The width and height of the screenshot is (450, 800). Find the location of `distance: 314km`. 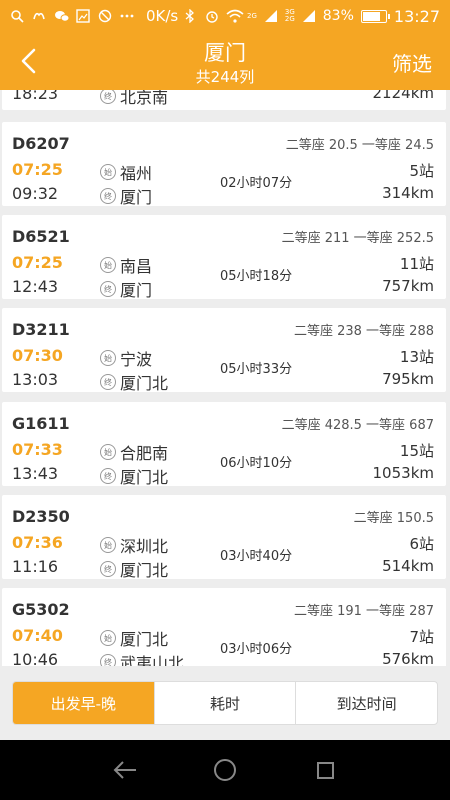

distance: 314km is located at coordinates (408, 193).